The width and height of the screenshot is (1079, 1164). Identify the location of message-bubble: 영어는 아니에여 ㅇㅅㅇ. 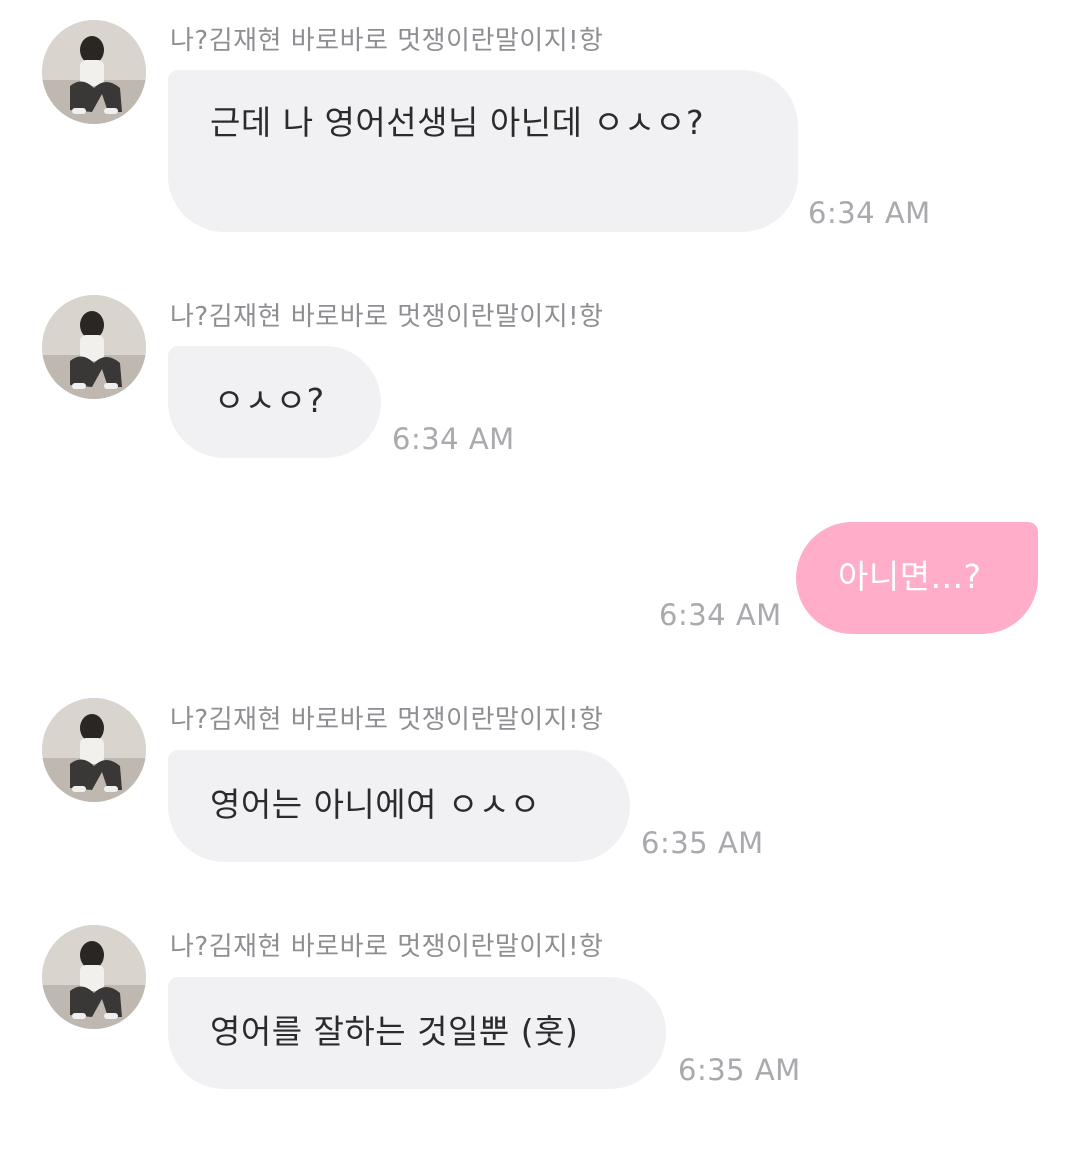
(399, 806).